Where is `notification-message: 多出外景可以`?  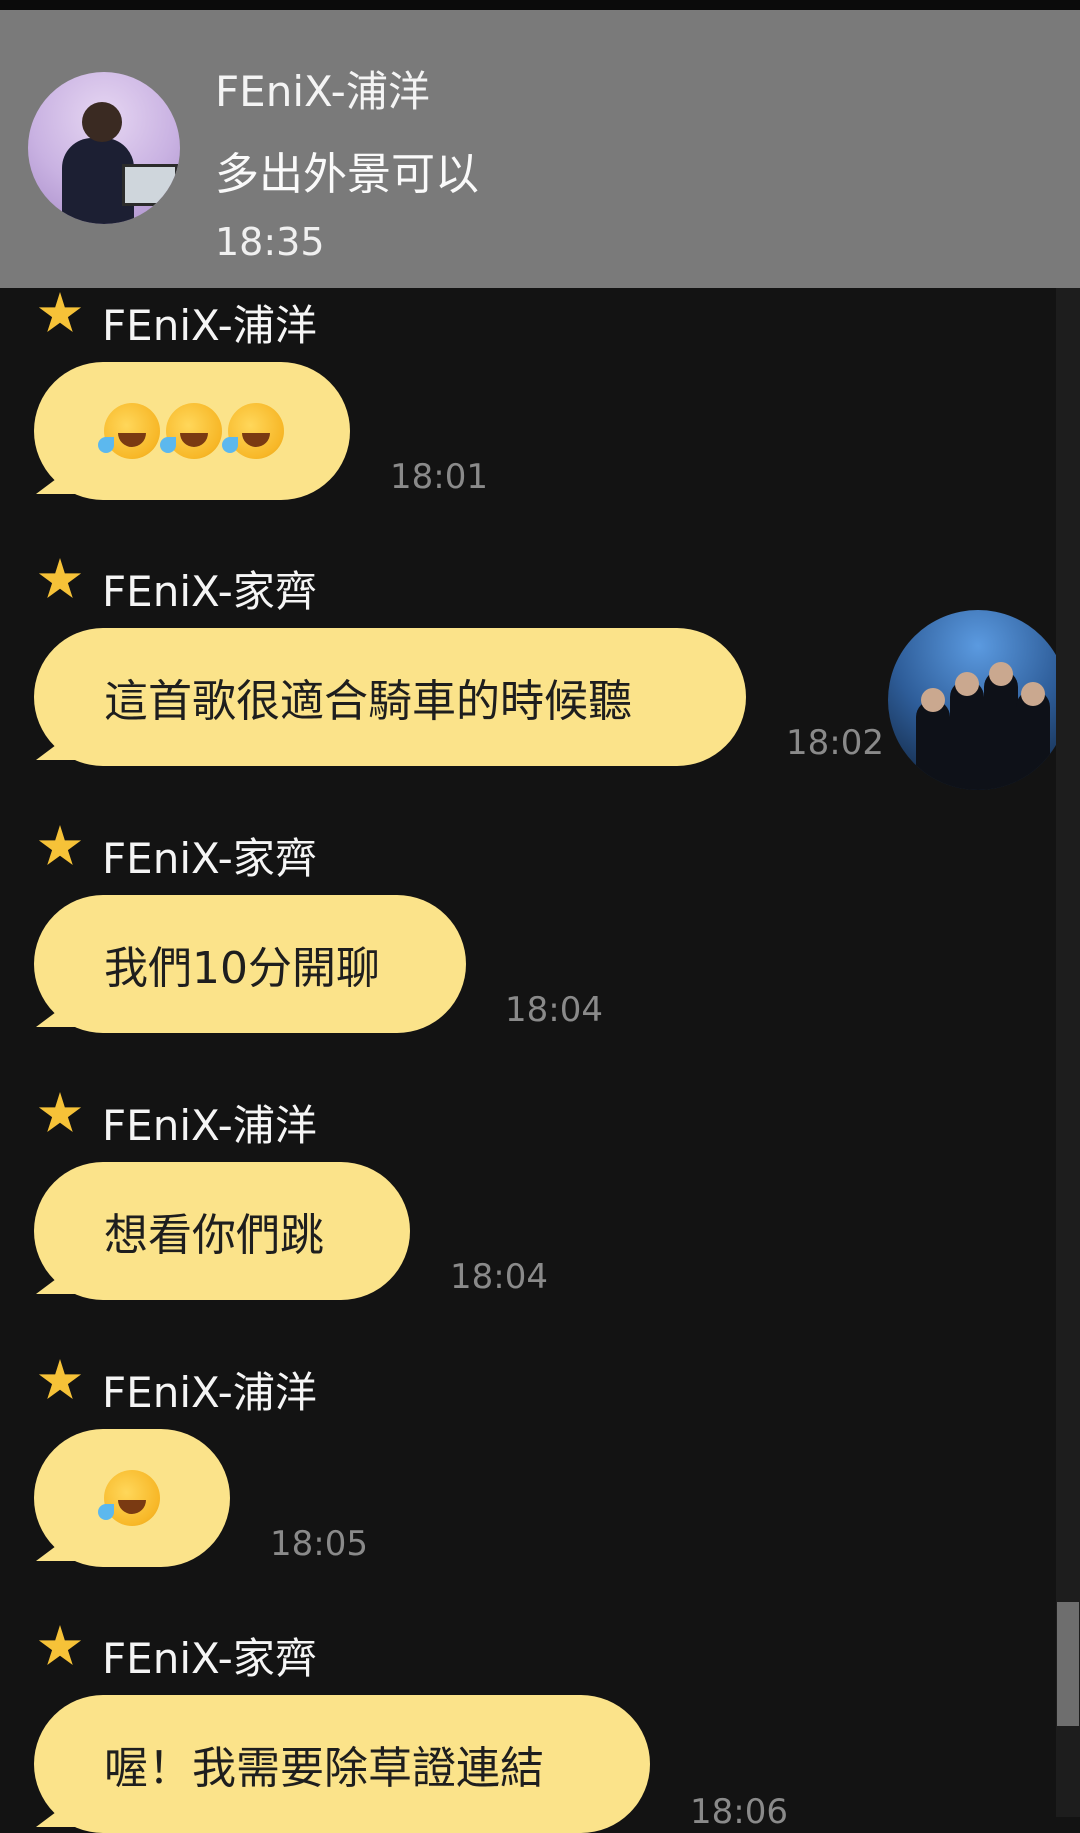 notification-message: 多出外景可以 is located at coordinates (347, 174).